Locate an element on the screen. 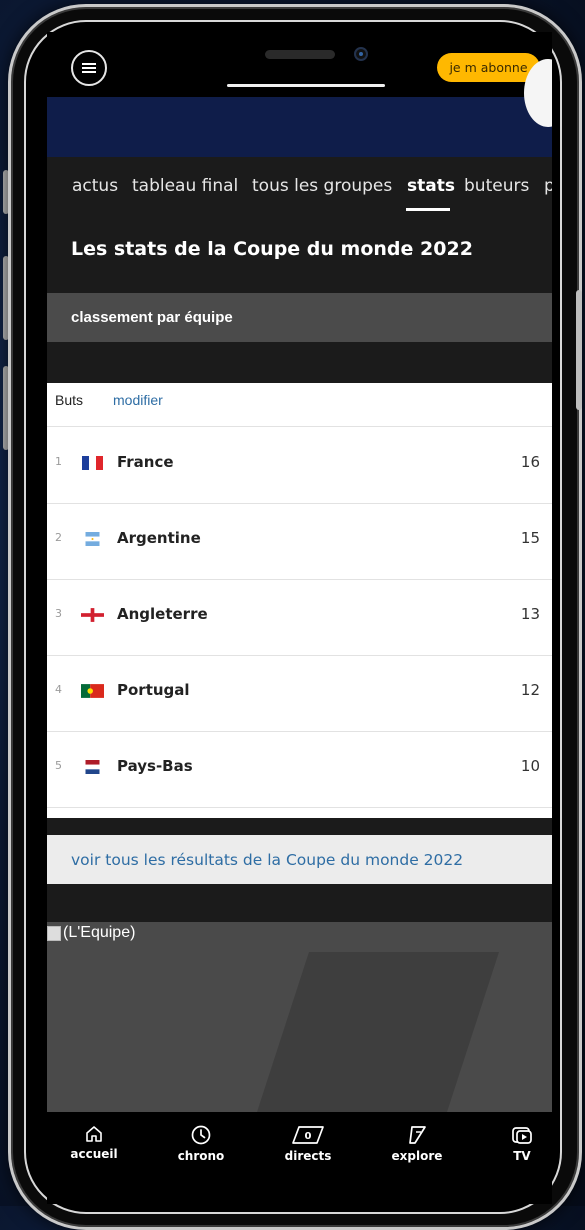  stat-label: Buts is located at coordinates (69, 400).